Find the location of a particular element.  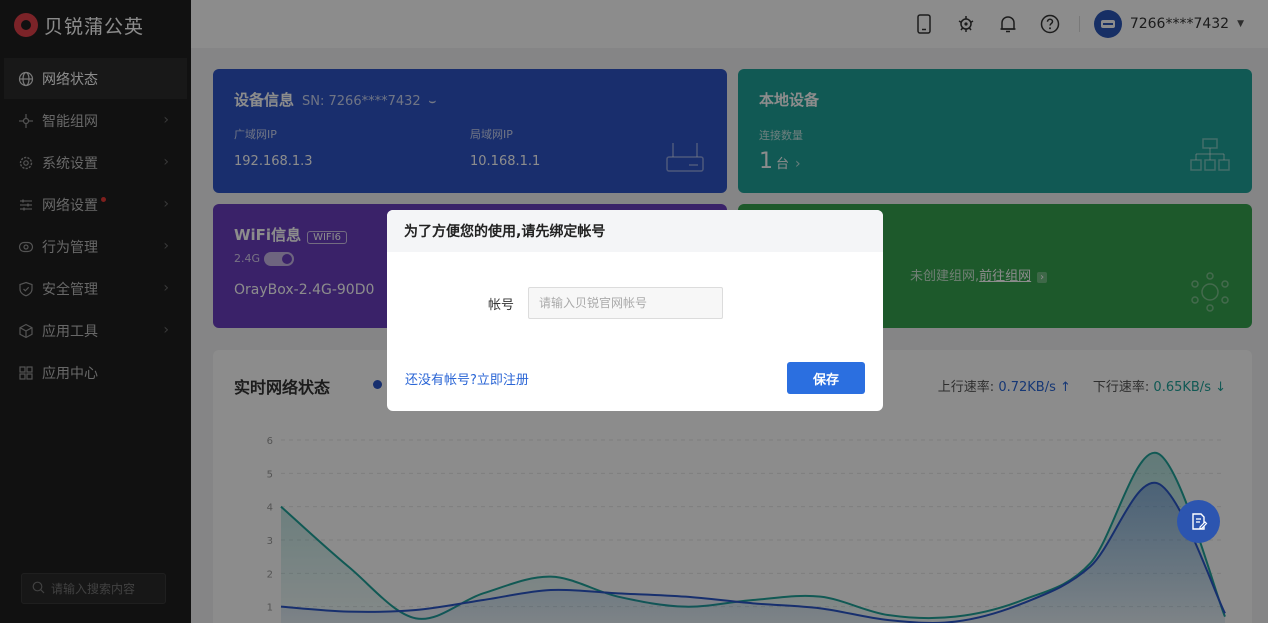

document-edit-icon is located at coordinates (1199, 521).